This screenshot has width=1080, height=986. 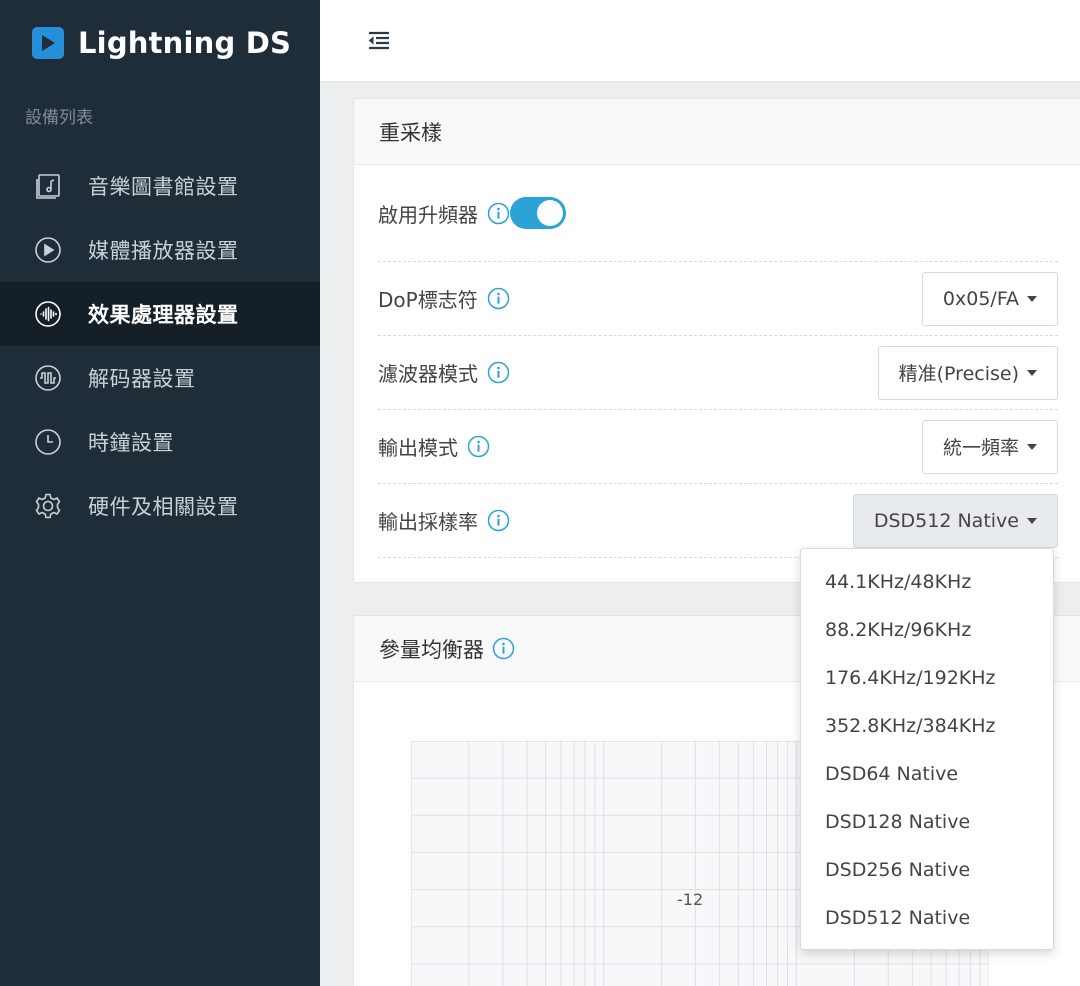 I want to click on upsampler-toggle, so click(x=538, y=213).